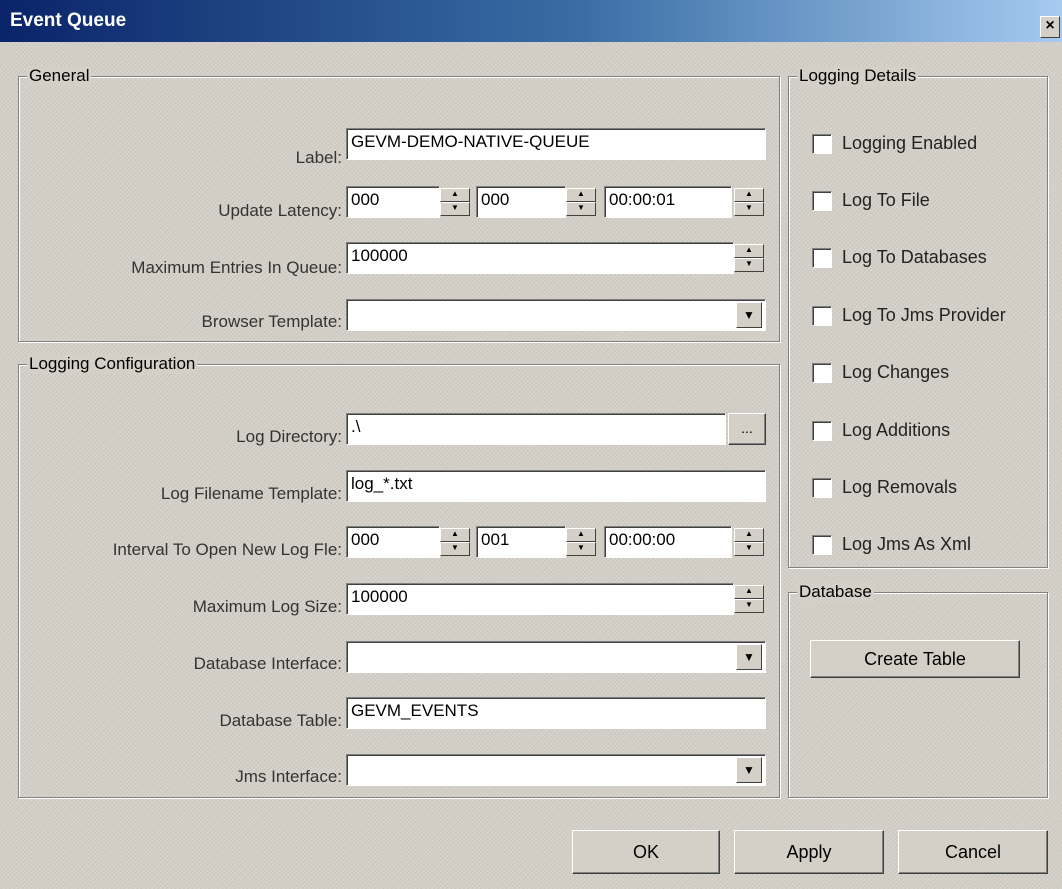  Describe the element at coordinates (556, 144) in the screenshot. I see `label-input: GEVM-DEMO-NATIVE-QUEUE` at that location.